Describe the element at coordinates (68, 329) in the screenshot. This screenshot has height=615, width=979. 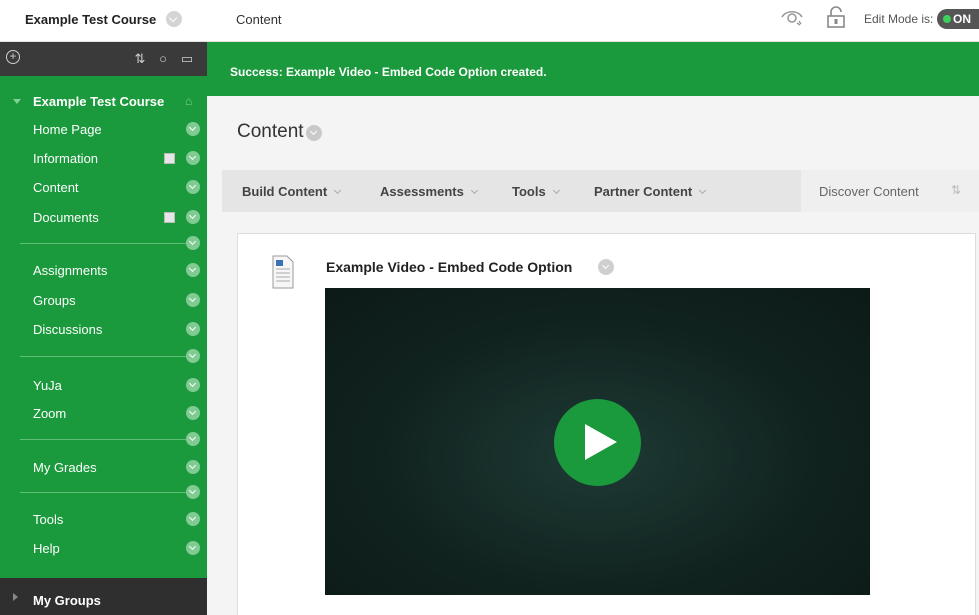
I see `sidebar-item-label: Discussions` at that location.